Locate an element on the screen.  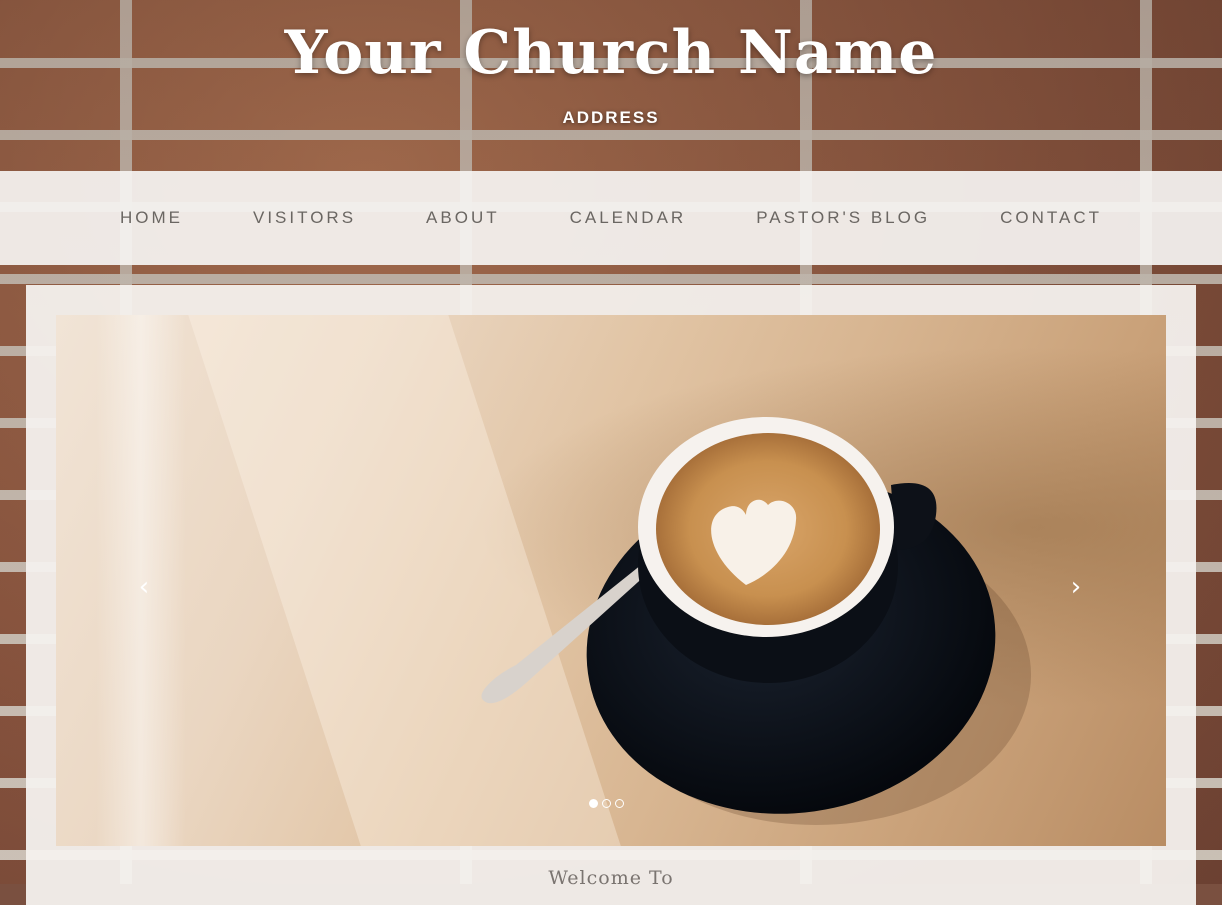
nav-item-pastors-blog: PASTOR'S BLOG is located at coordinates (843, 218).